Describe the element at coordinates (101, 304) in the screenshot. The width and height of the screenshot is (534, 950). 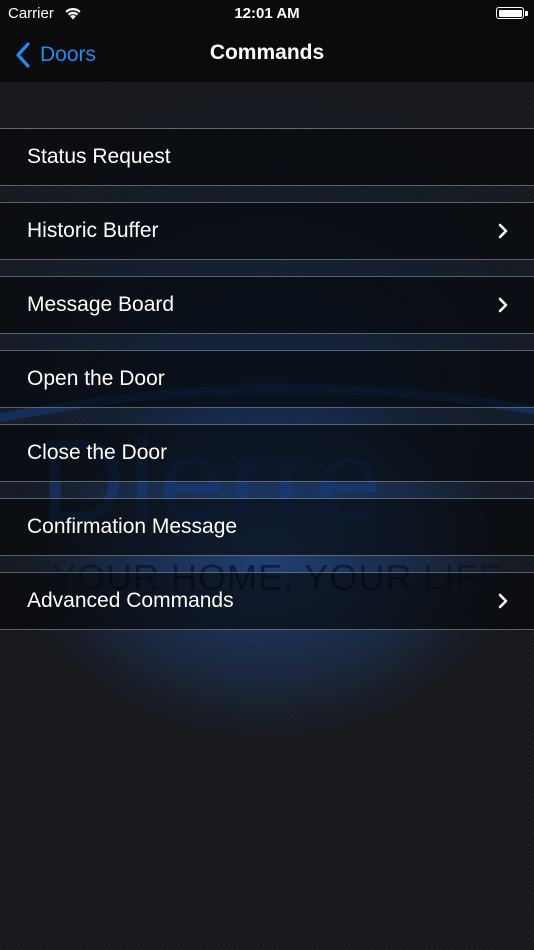
I see `command-label: Message Board` at that location.